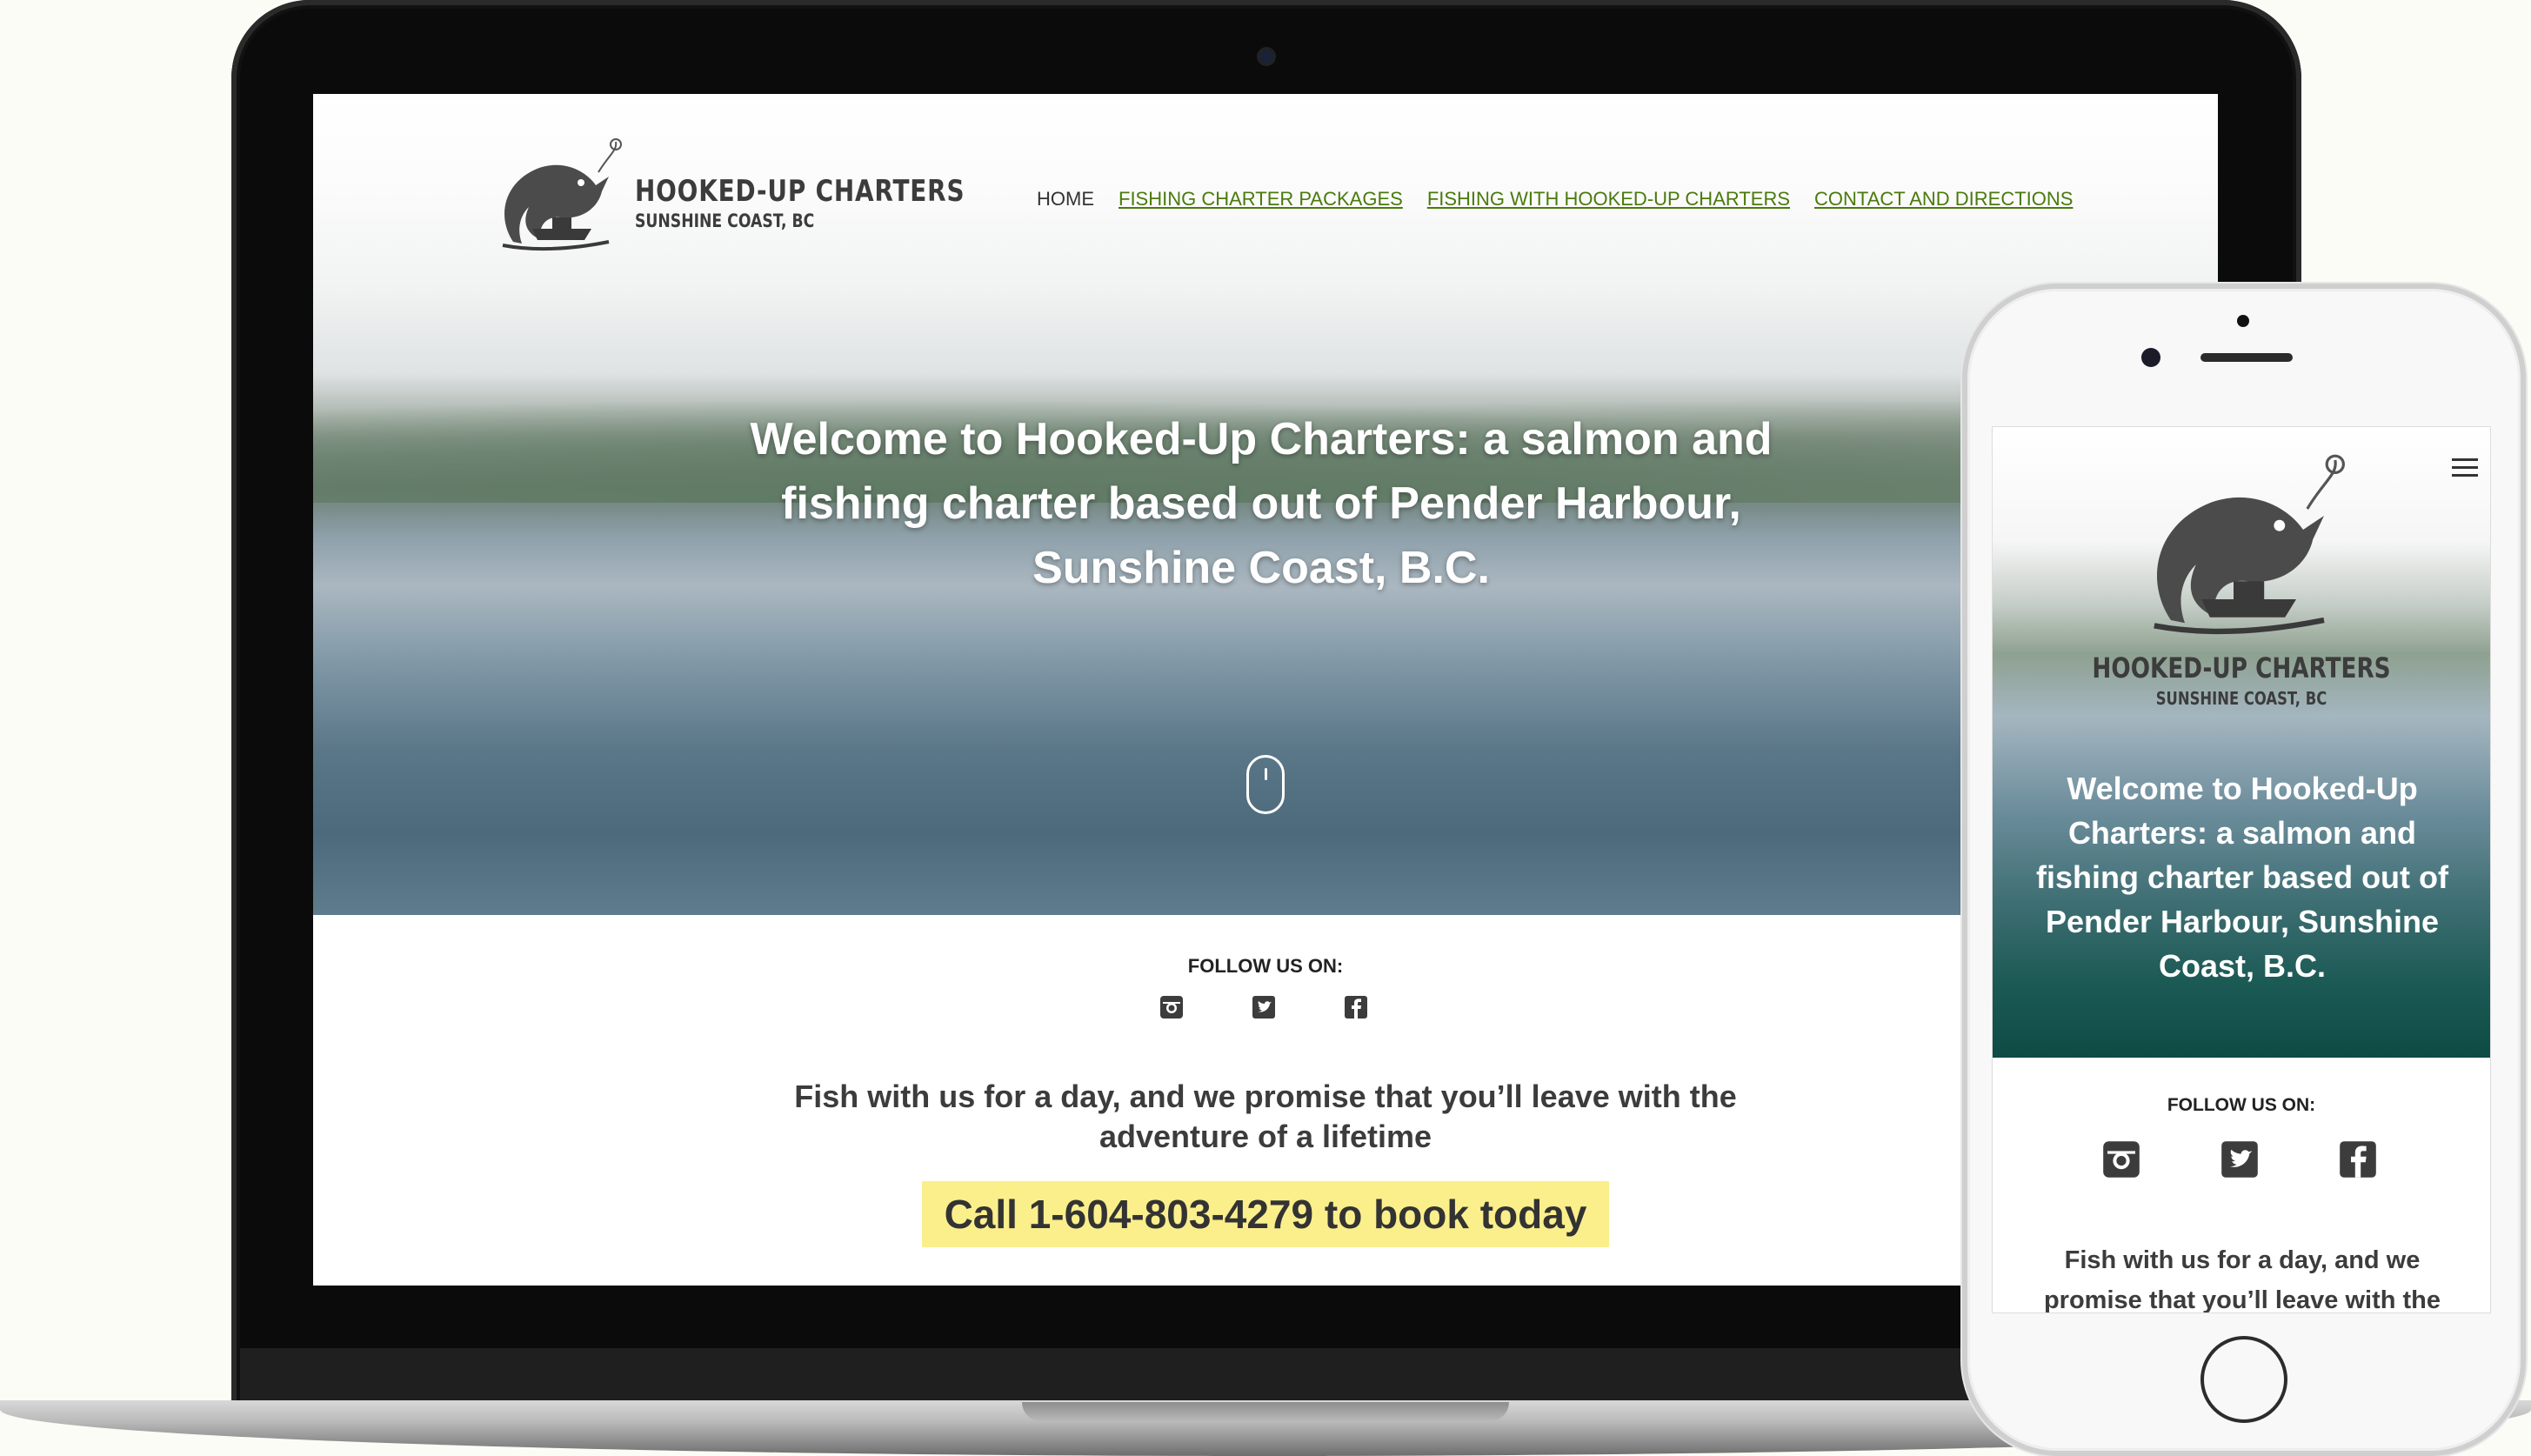 The height and width of the screenshot is (1456, 2531). I want to click on nav-fishing-with-hooked-up: FISHING WITH HOOKED-UP CHARTERS, so click(1608, 199).